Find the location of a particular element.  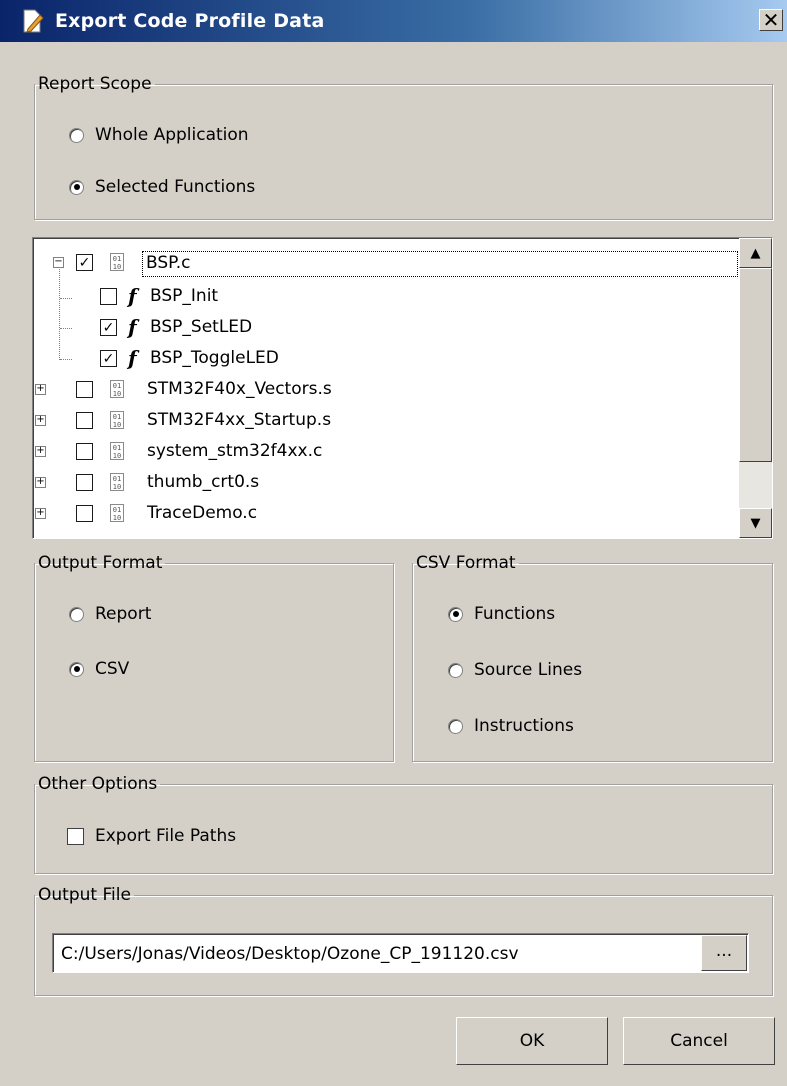

radio-whole-application: Whole Application is located at coordinates (159, 135).